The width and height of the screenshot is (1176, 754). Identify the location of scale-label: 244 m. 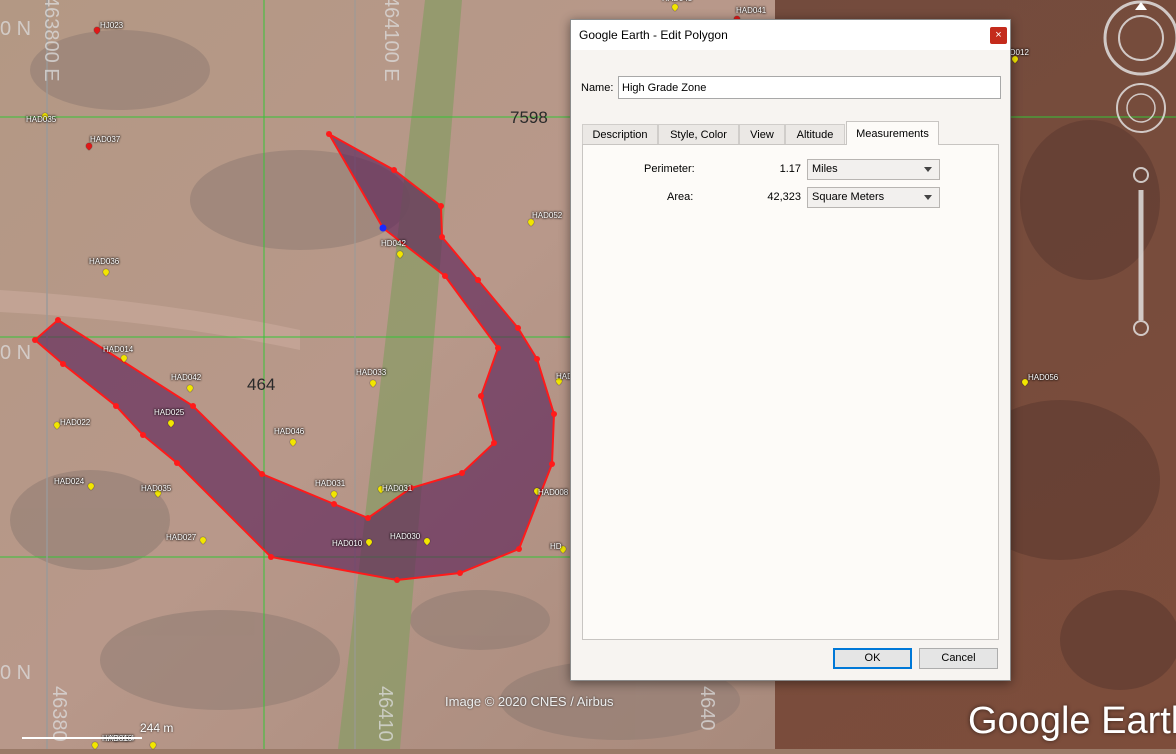
(157, 728).